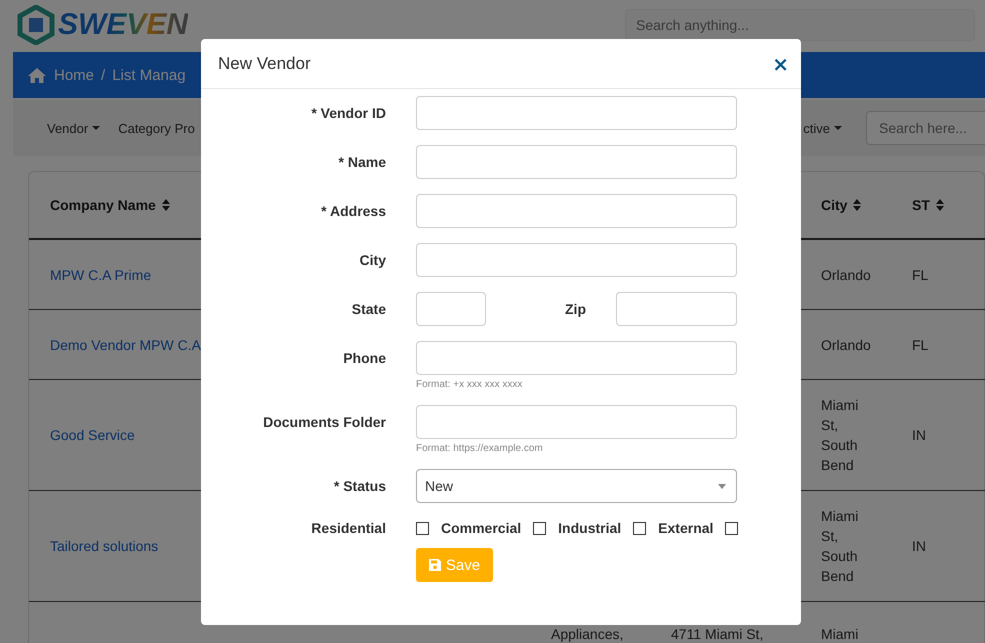 This screenshot has width=985, height=643. I want to click on field-label: City, so click(372, 260).